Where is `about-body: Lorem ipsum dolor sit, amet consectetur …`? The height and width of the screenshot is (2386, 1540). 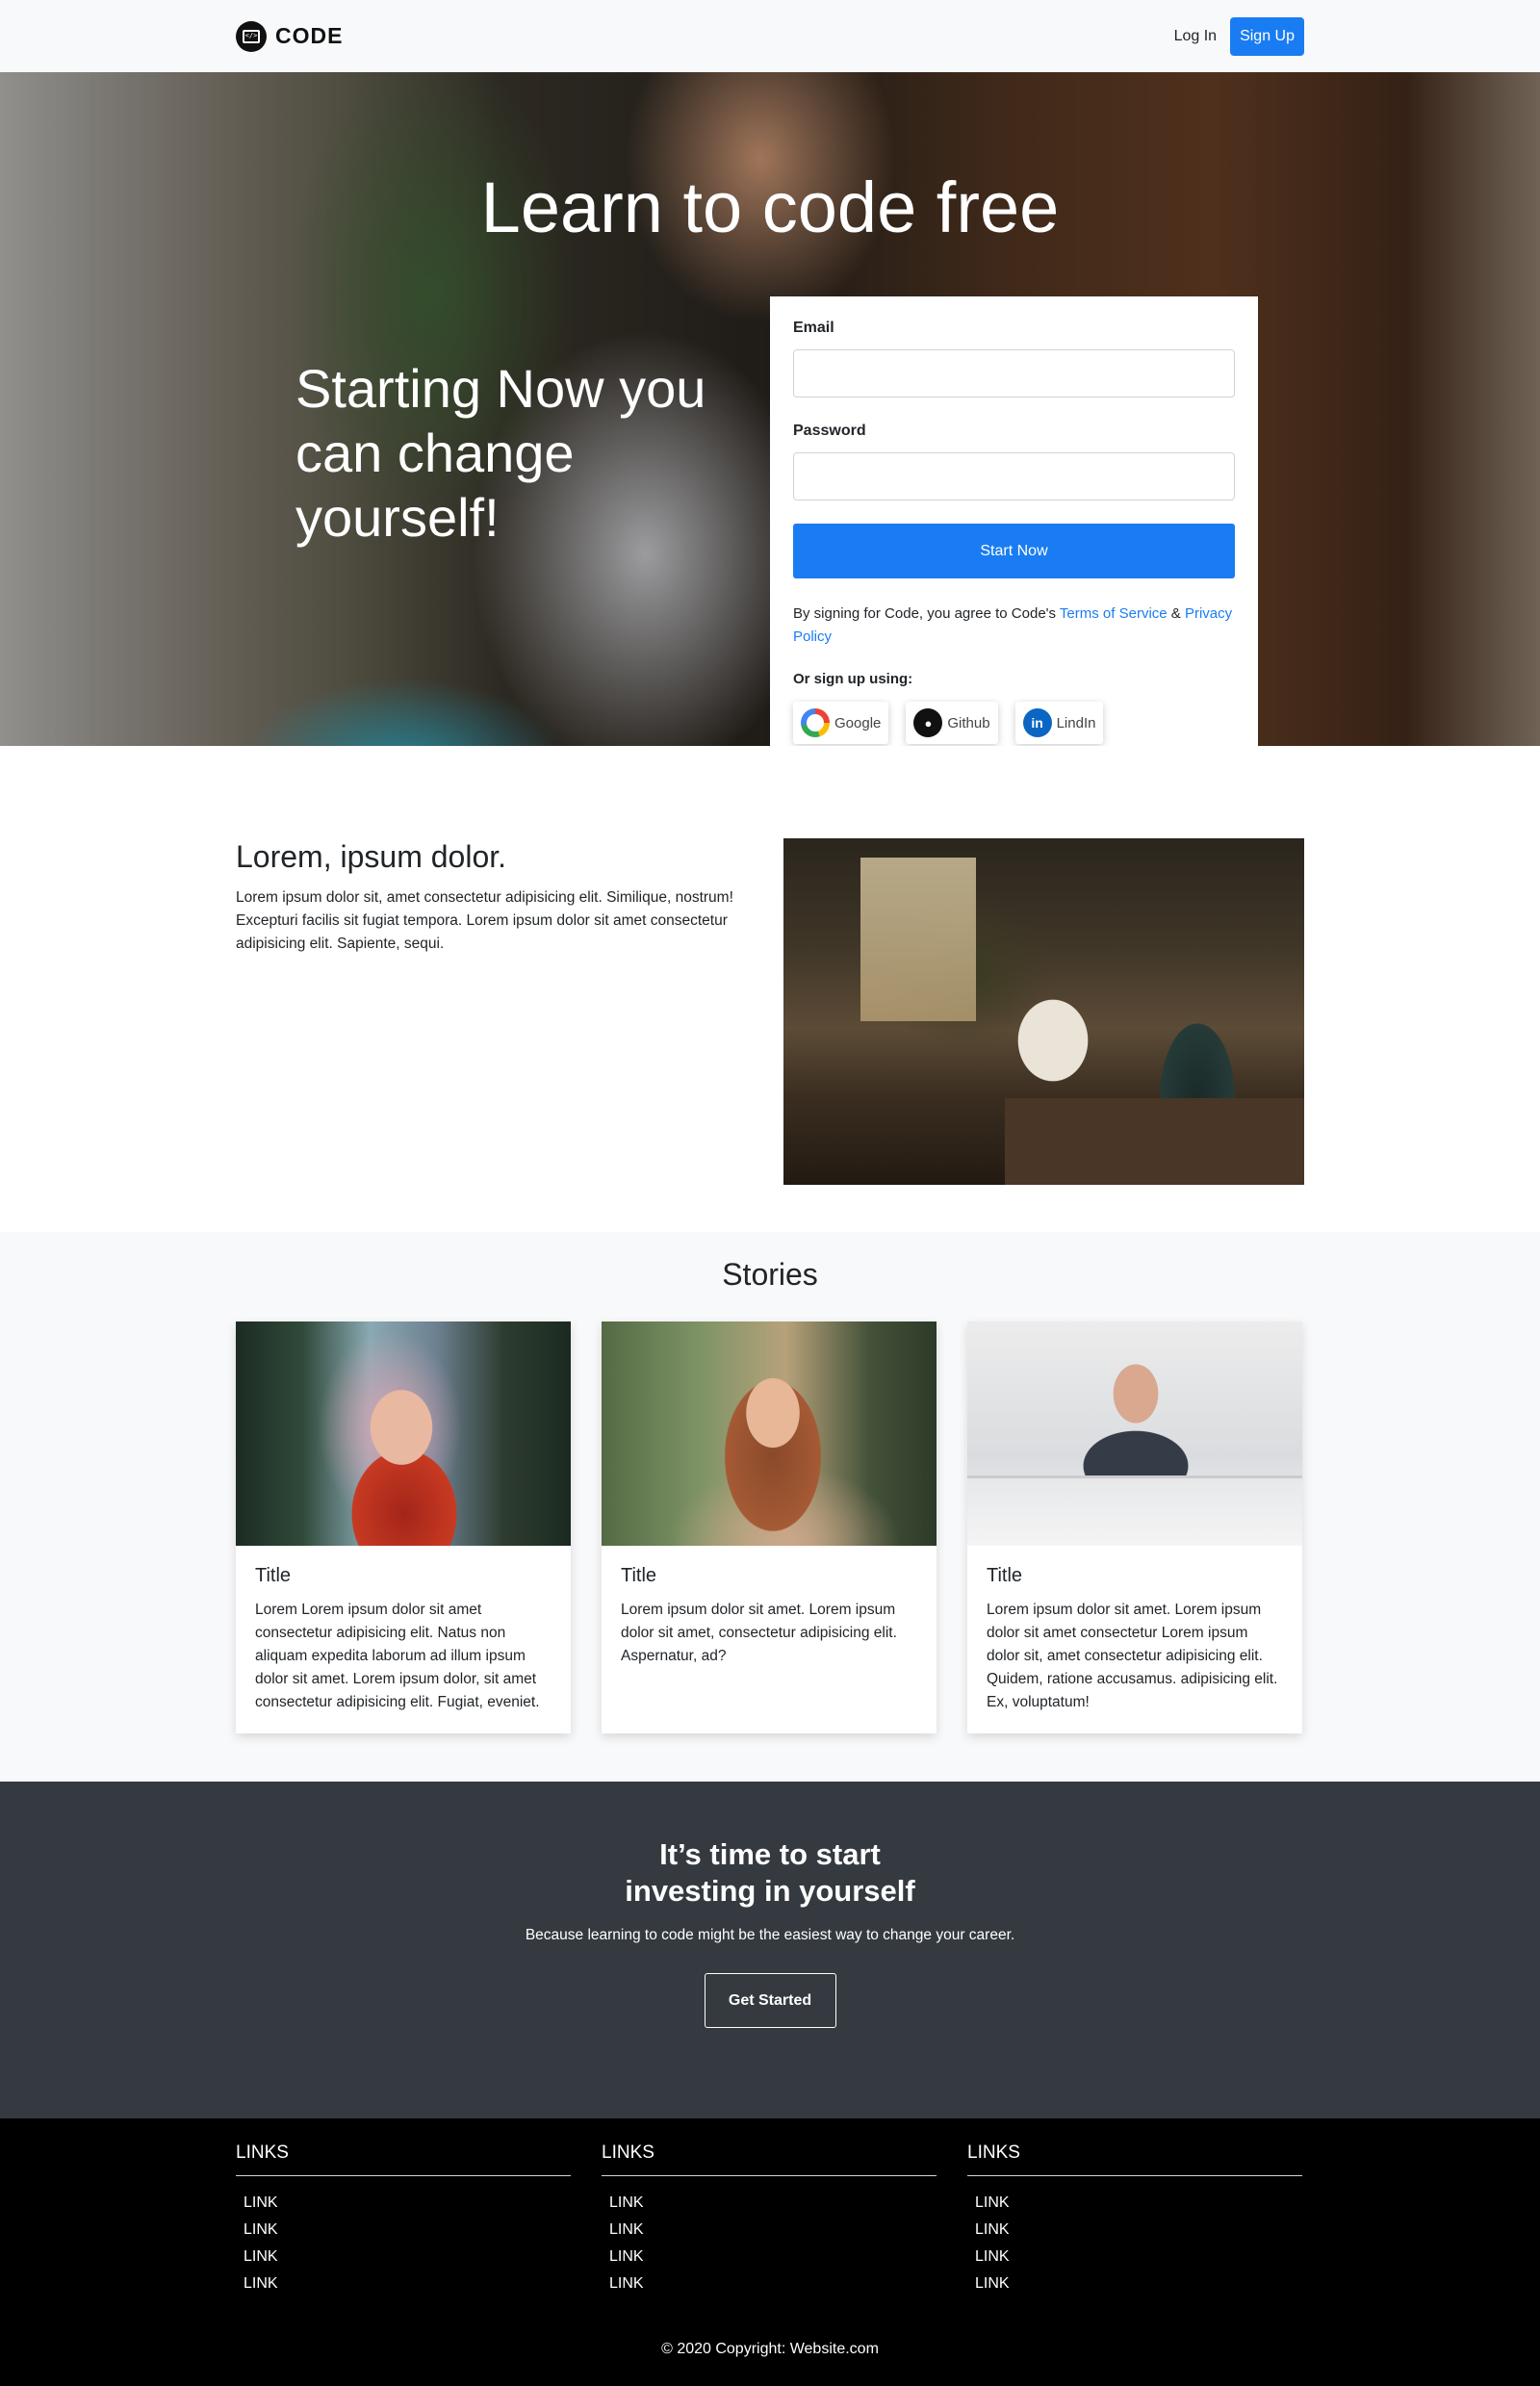 about-body: Lorem ipsum dolor sit, amet consectetur … is located at coordinates (484, 920).